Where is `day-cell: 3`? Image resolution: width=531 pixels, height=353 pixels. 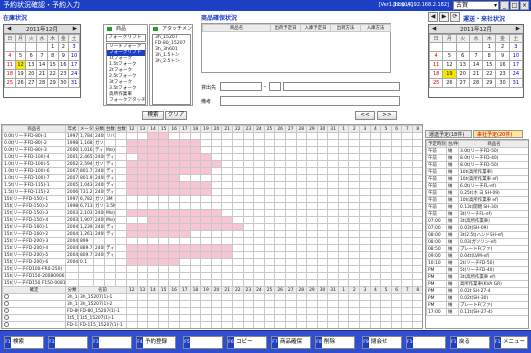
day-cell: 3 is located at coordinates (516, 47).